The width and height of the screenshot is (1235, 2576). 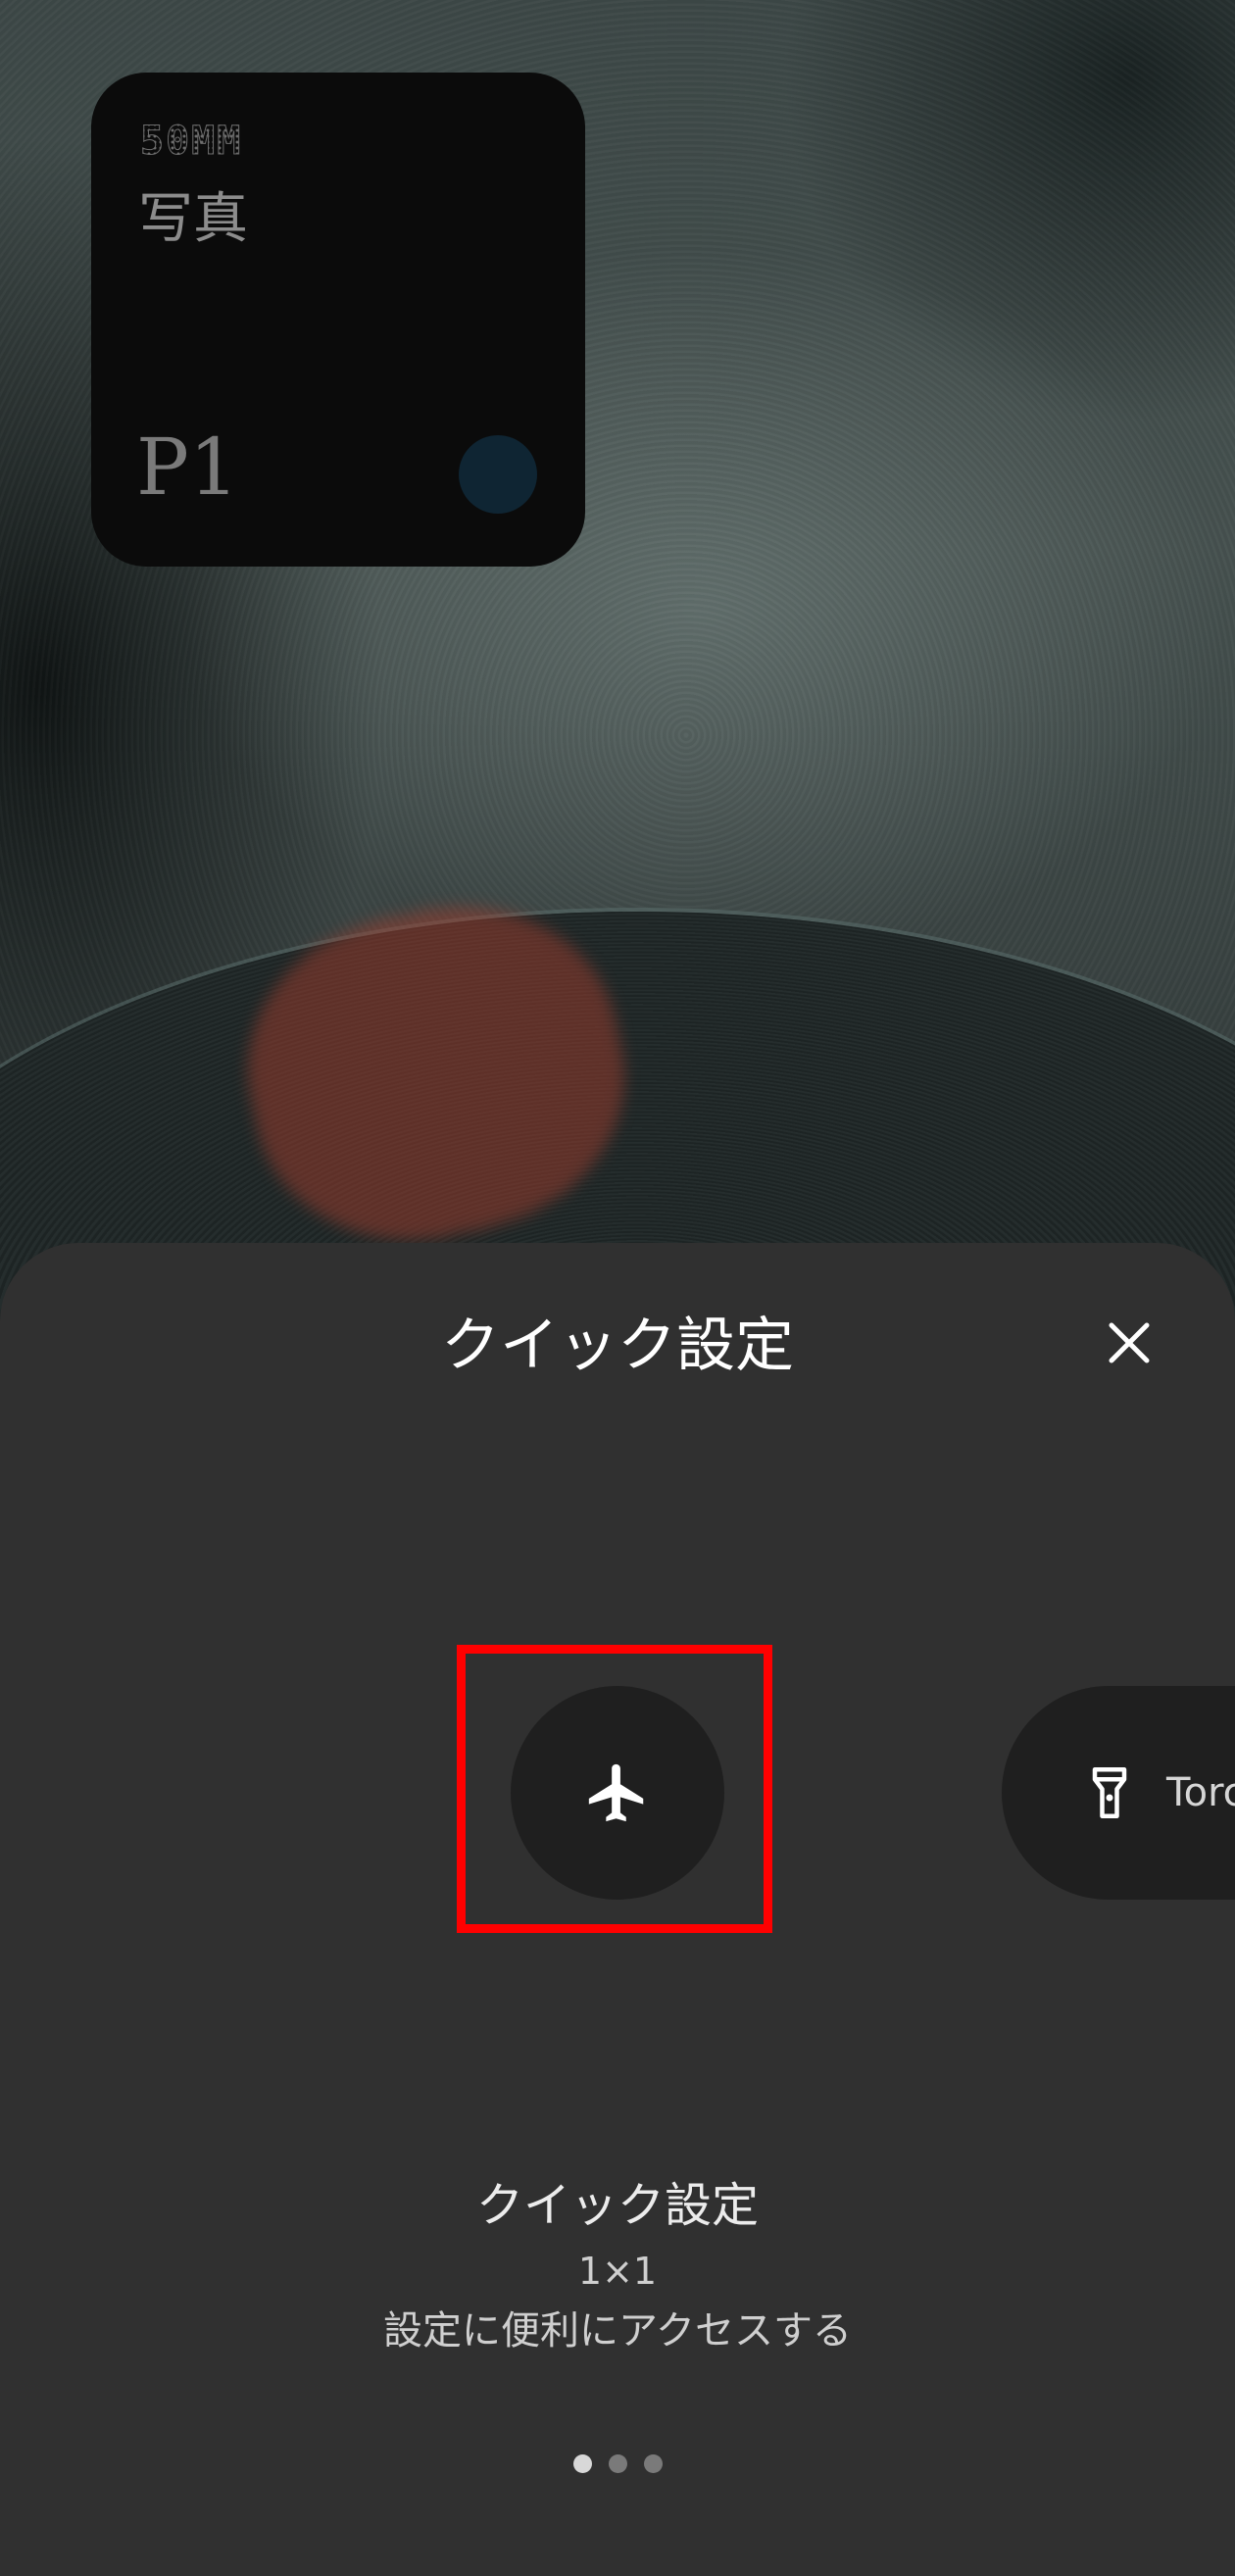 I want to click on widget-description: 設定に便利にアクセスする, so click(x=617, y=2330).